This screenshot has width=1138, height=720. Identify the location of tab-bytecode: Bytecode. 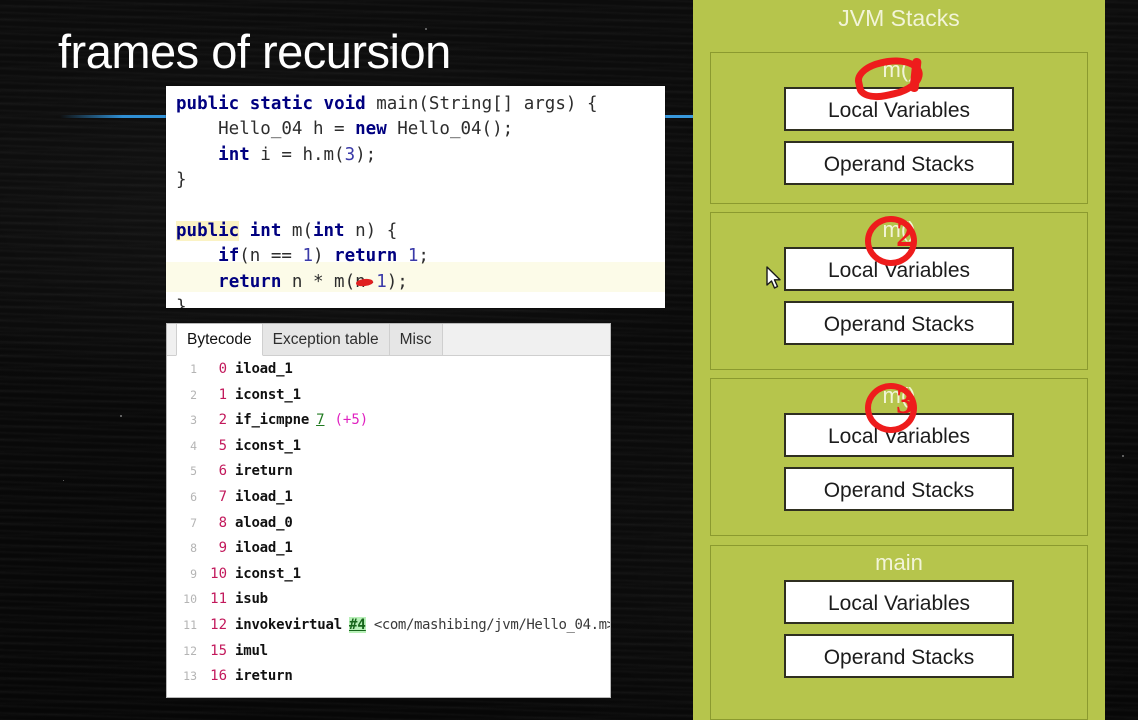
(219, 340).